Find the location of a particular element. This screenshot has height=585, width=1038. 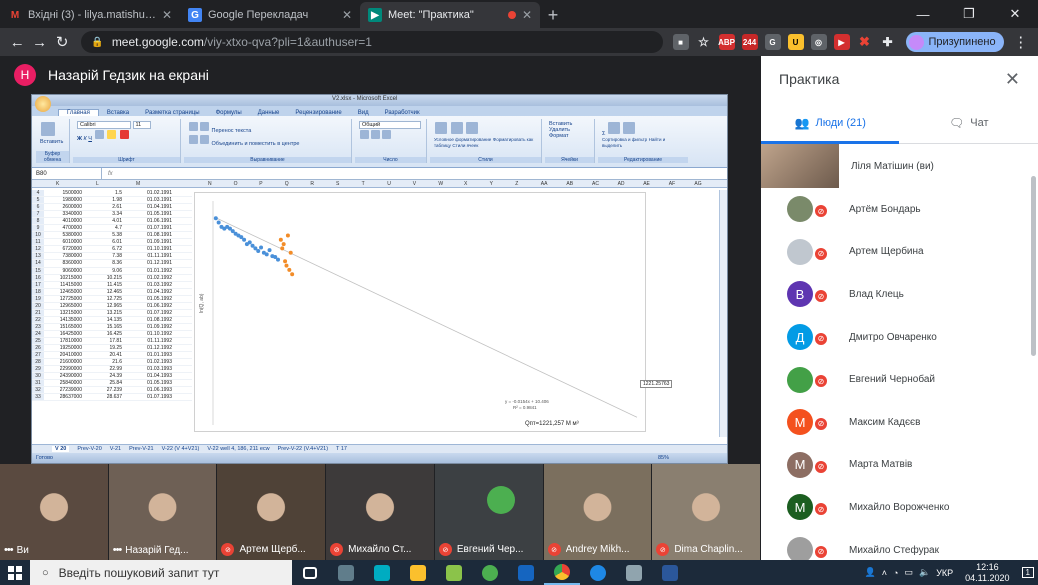

cell-value: 21.6 is located at coordinates (104, 362).